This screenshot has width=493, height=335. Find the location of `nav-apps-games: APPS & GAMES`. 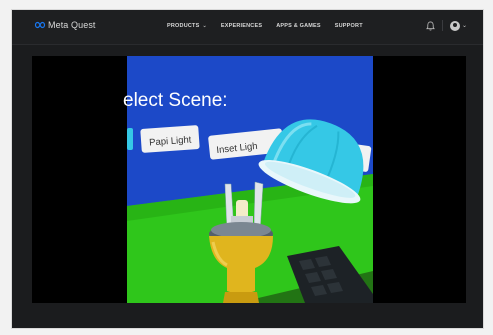

nav-apps-games: APPS & GAMES is located at coordinates (298, 26).